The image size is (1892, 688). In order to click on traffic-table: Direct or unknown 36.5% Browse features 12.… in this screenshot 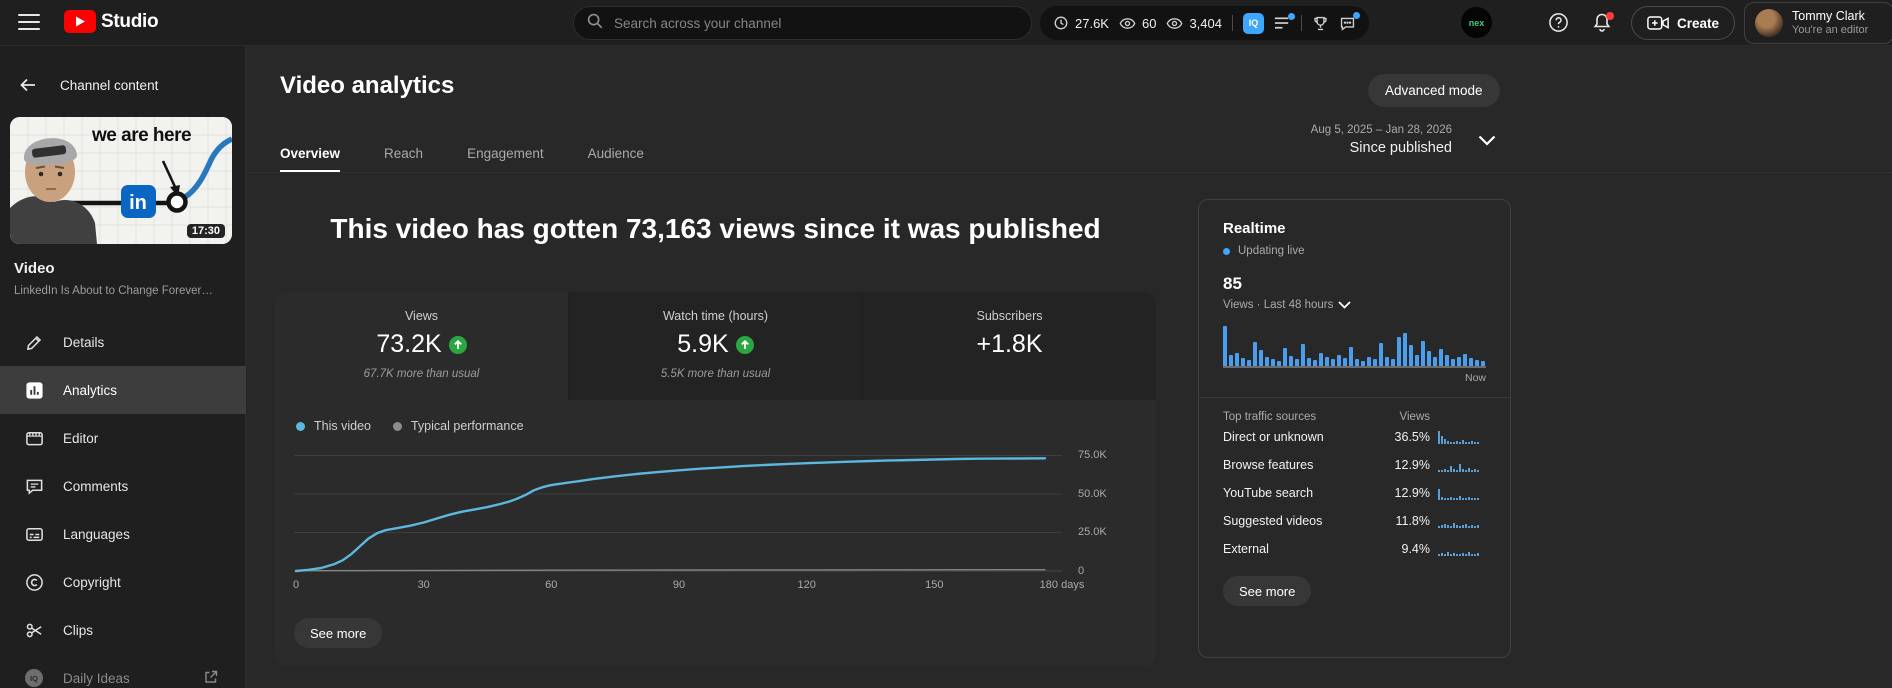, I will do `click(1354, 493)`.